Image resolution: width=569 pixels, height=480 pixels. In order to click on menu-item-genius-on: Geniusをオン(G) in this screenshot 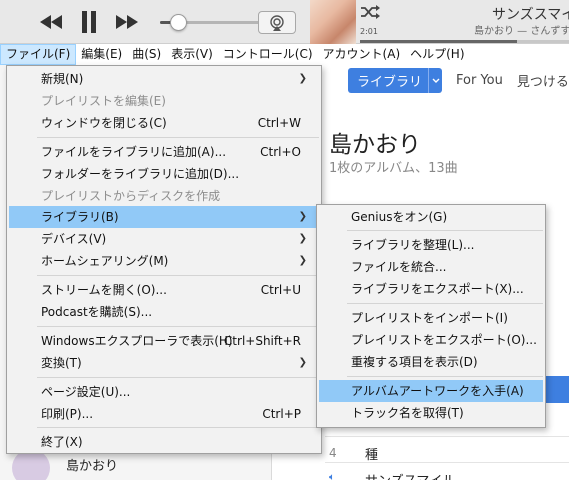, I will do `click(431, 217)`.